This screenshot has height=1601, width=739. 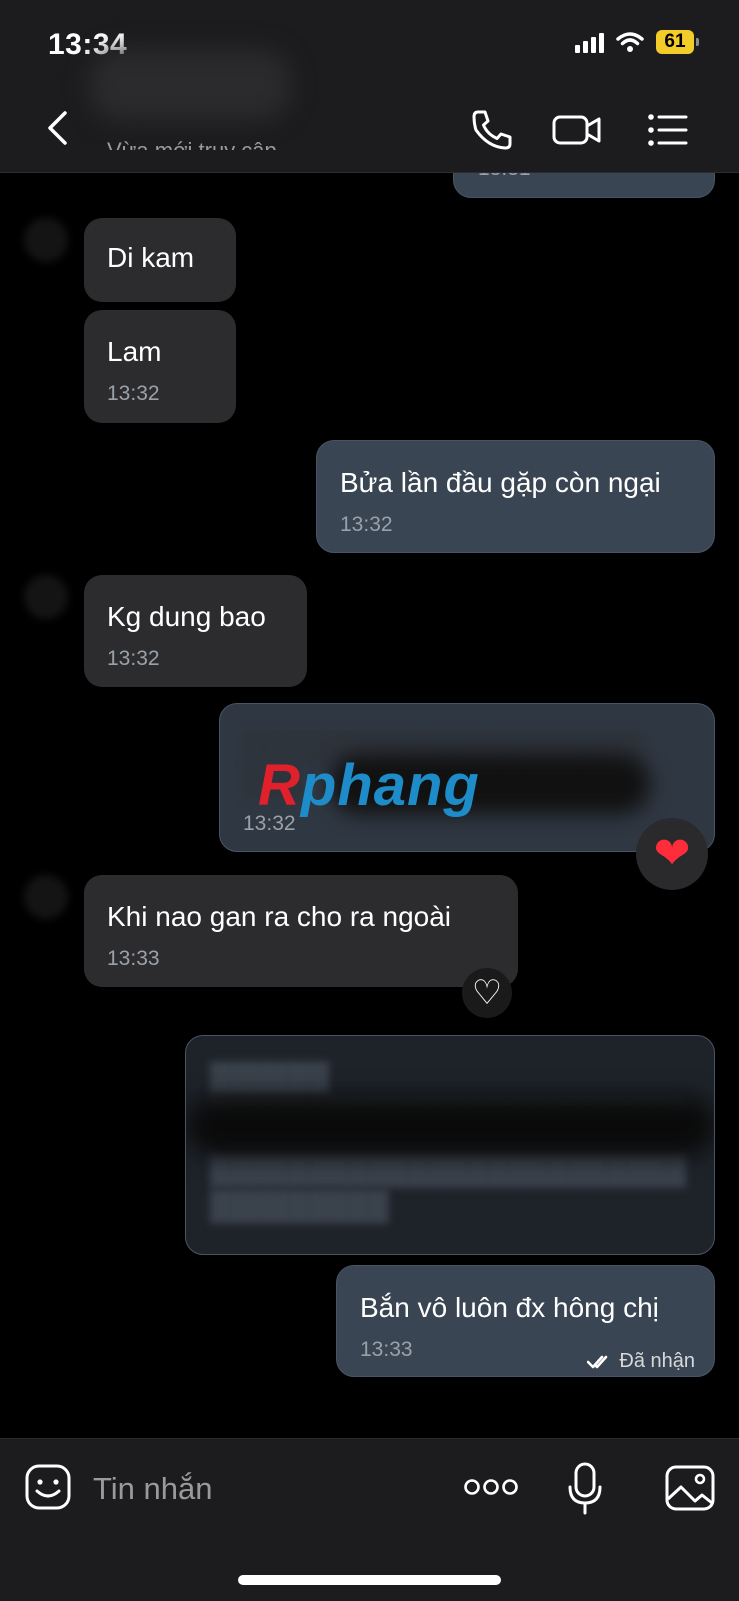 What do you see at coordinates (369, 1519) in the screenshot?
I see `message-composer: Tin nhắn` at bounding box center [369, 1519].